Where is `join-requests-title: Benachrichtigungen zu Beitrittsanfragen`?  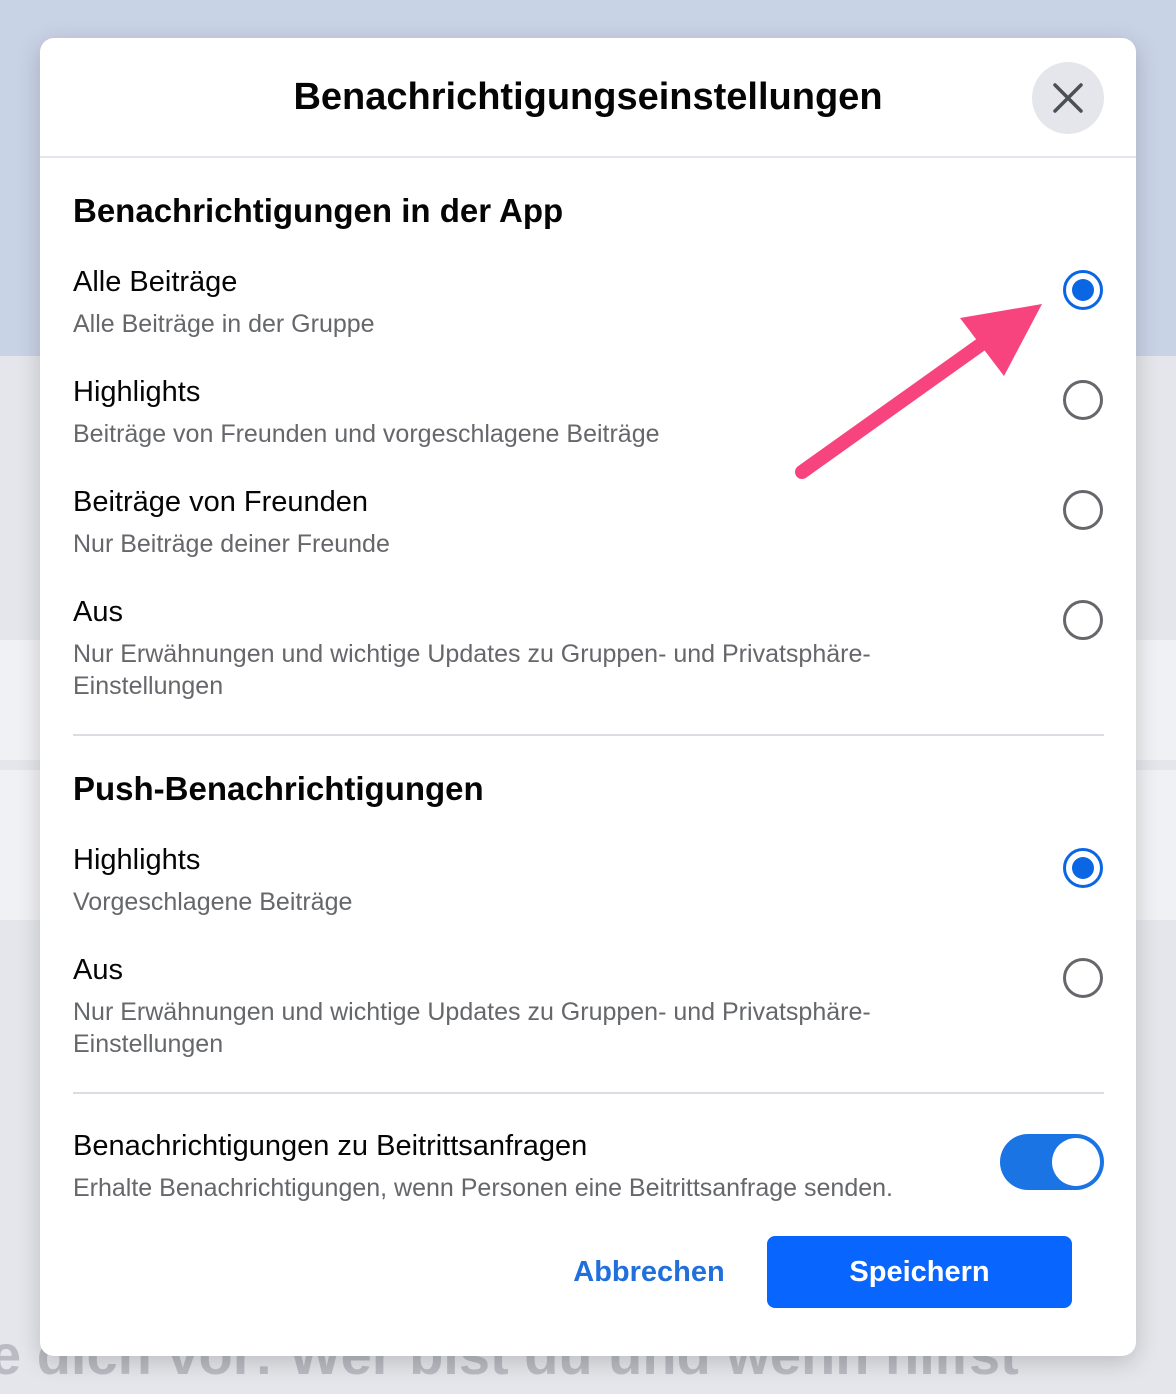 join-requests-title: Benachrichtigungen zu Beitrittsanfragen is located at coordinates (330, 1146).